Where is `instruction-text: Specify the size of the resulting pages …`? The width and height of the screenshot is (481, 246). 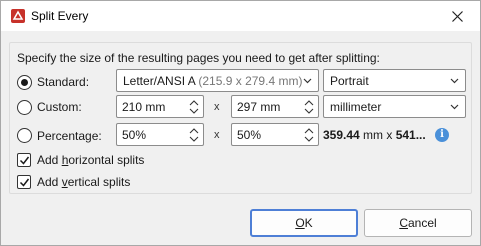
instruction-text: Specify the size of the resulting pages … is located at coordinates (198, 58).